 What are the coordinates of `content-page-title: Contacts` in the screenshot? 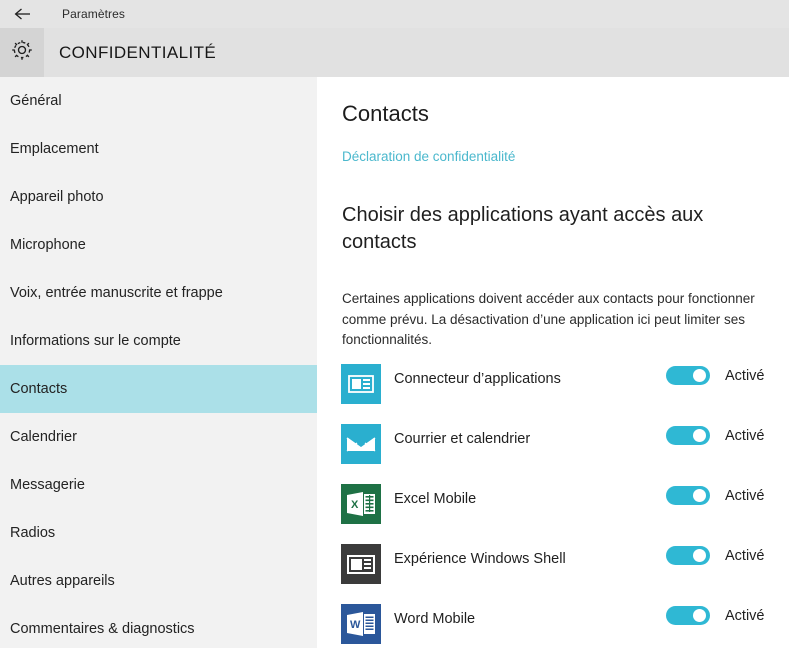 It's located at (385, 113).